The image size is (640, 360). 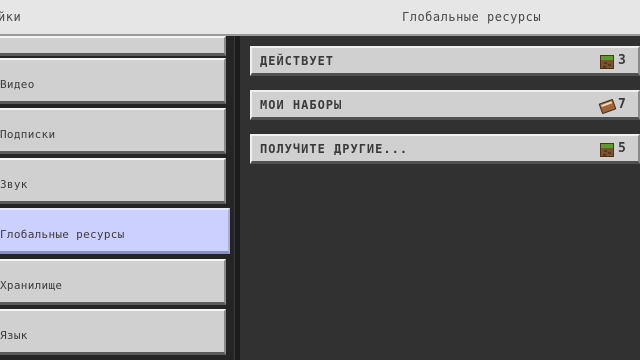 What do you see at coordinates (297, 61) in the screenshot?
I see `pack-row-label: ДЕЙСТВУЕТ` at bounding box center [297, 61].